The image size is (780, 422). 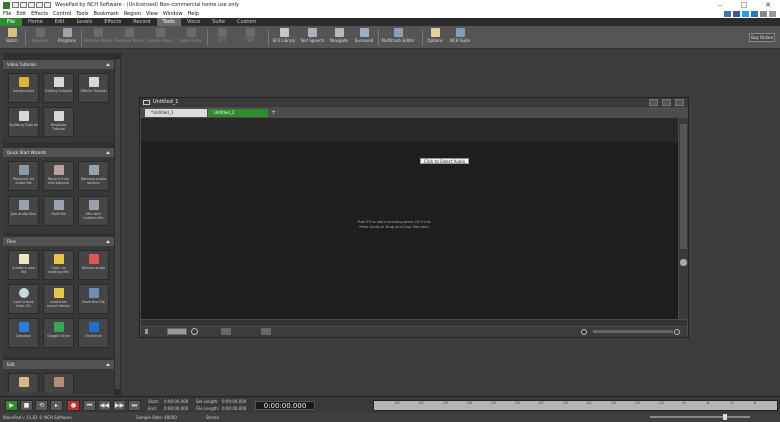 I want to click on wizard-record-mic: Record from microphone, so click(x=58, y=176).